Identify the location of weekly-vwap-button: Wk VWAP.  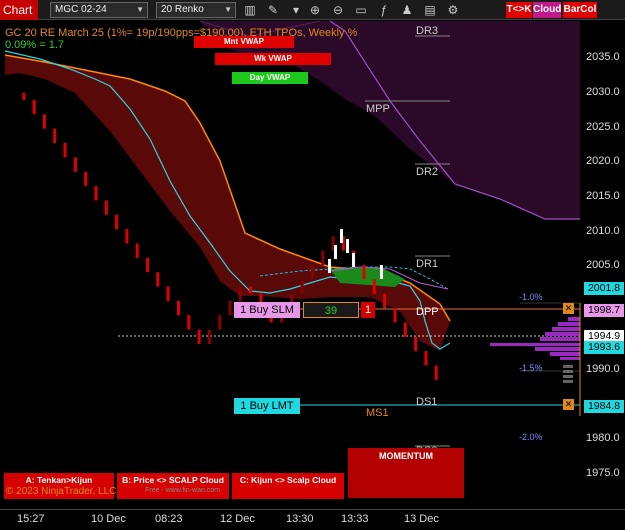
(273, 59).